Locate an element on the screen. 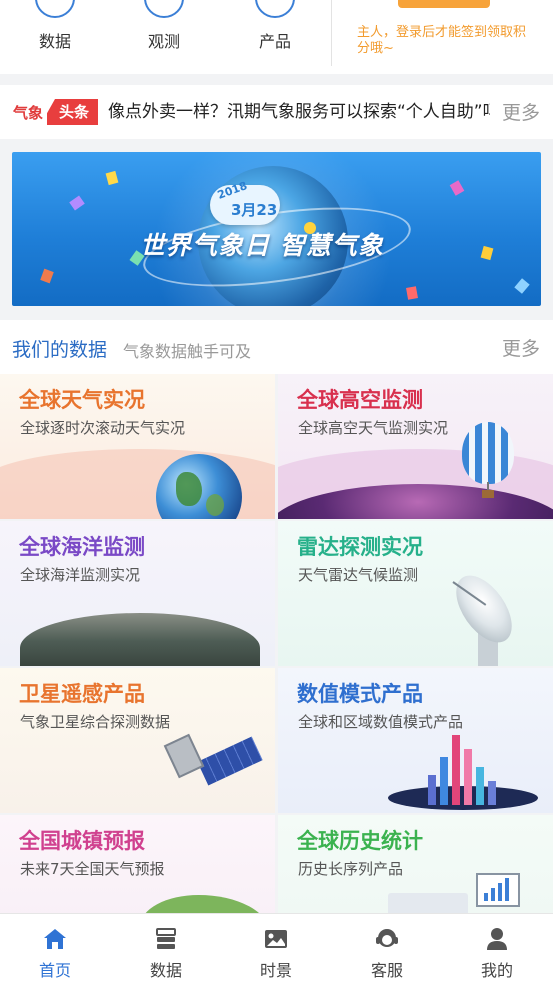  tab-service: 客服 is located at coordinates (387, 948).